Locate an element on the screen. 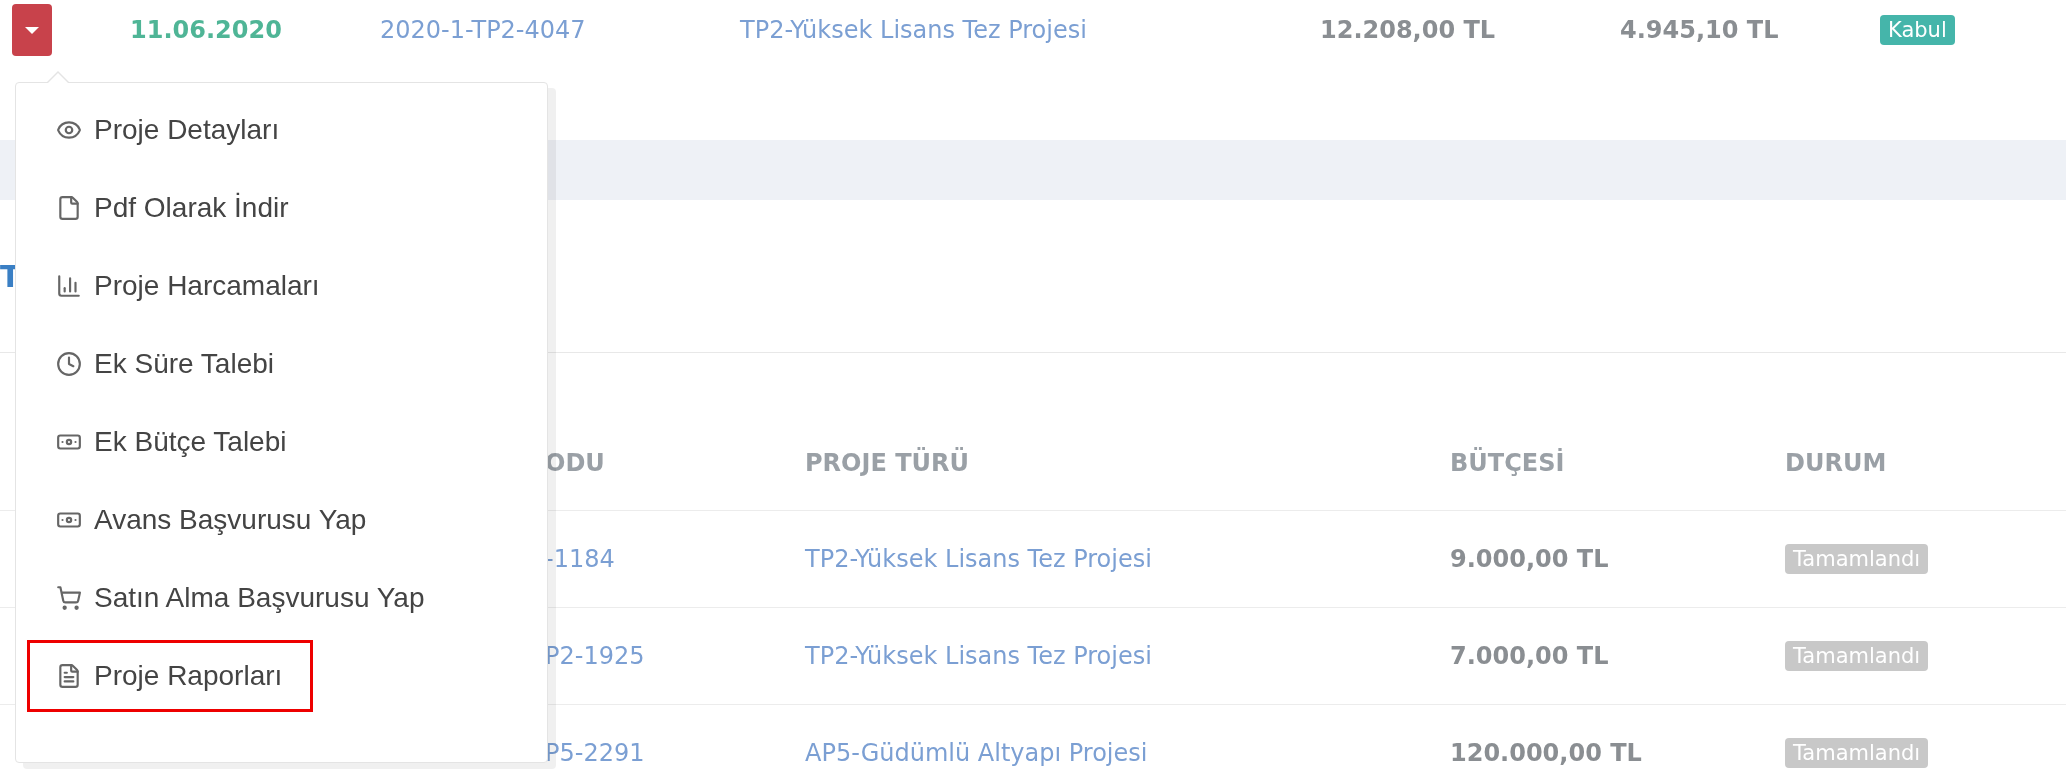  budget: 120.000,00 TL is located at coordinates (1546, 753).